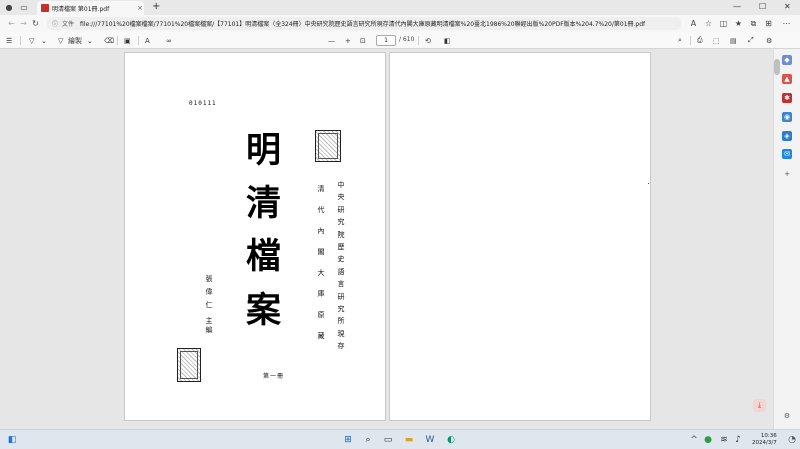 Image resolution: width=800 pixels, height=449 pixels. I want to click on tab-title: 明清檔案 第01冊.pdf, so click(81, 9).